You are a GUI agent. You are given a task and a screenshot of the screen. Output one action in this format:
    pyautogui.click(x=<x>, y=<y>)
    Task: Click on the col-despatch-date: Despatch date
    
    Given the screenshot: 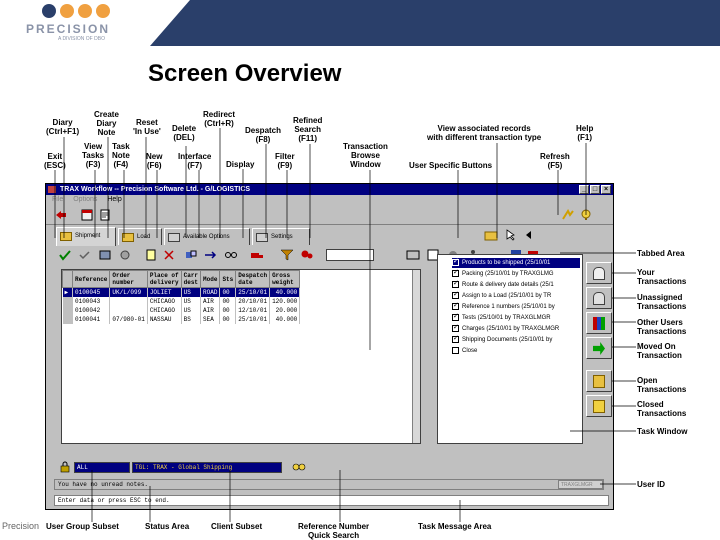 What is the action you would take?
    pyautogui.click(x=253, y=279)
    